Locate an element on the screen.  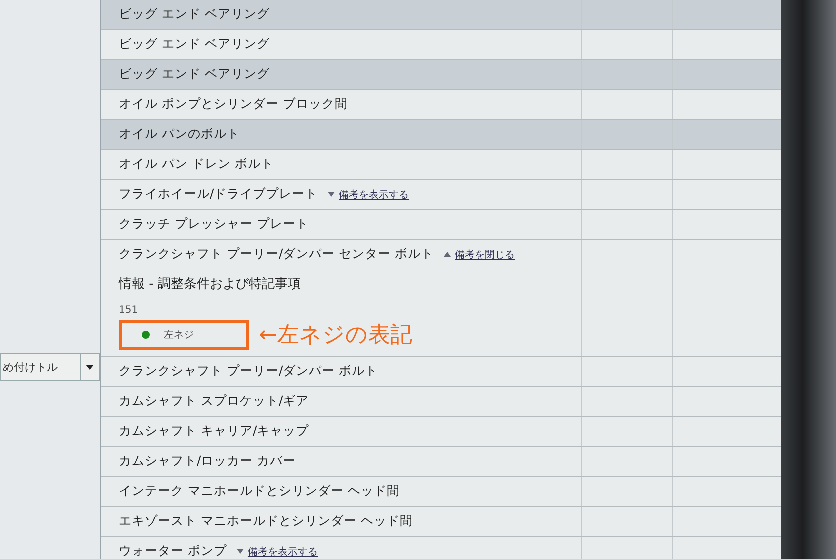
component-name: ウォーター ポンプ is located at coordinates (173, 551).